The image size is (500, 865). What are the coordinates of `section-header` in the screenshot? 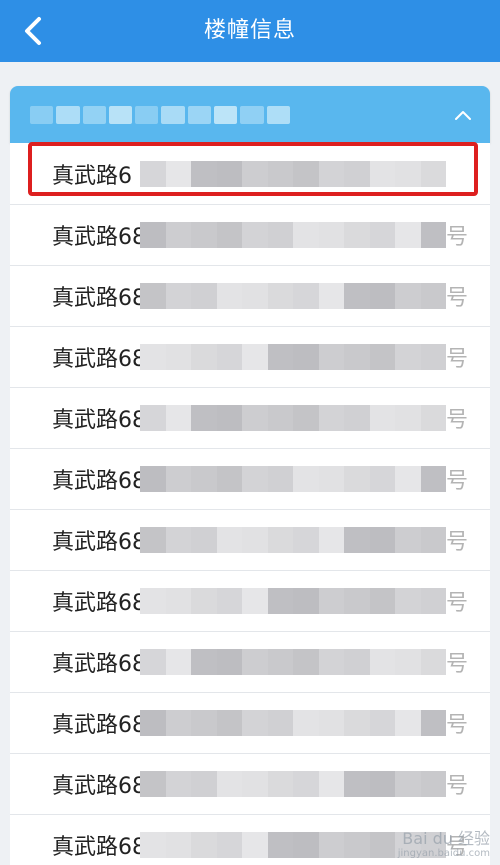 It's located at (250, 114).